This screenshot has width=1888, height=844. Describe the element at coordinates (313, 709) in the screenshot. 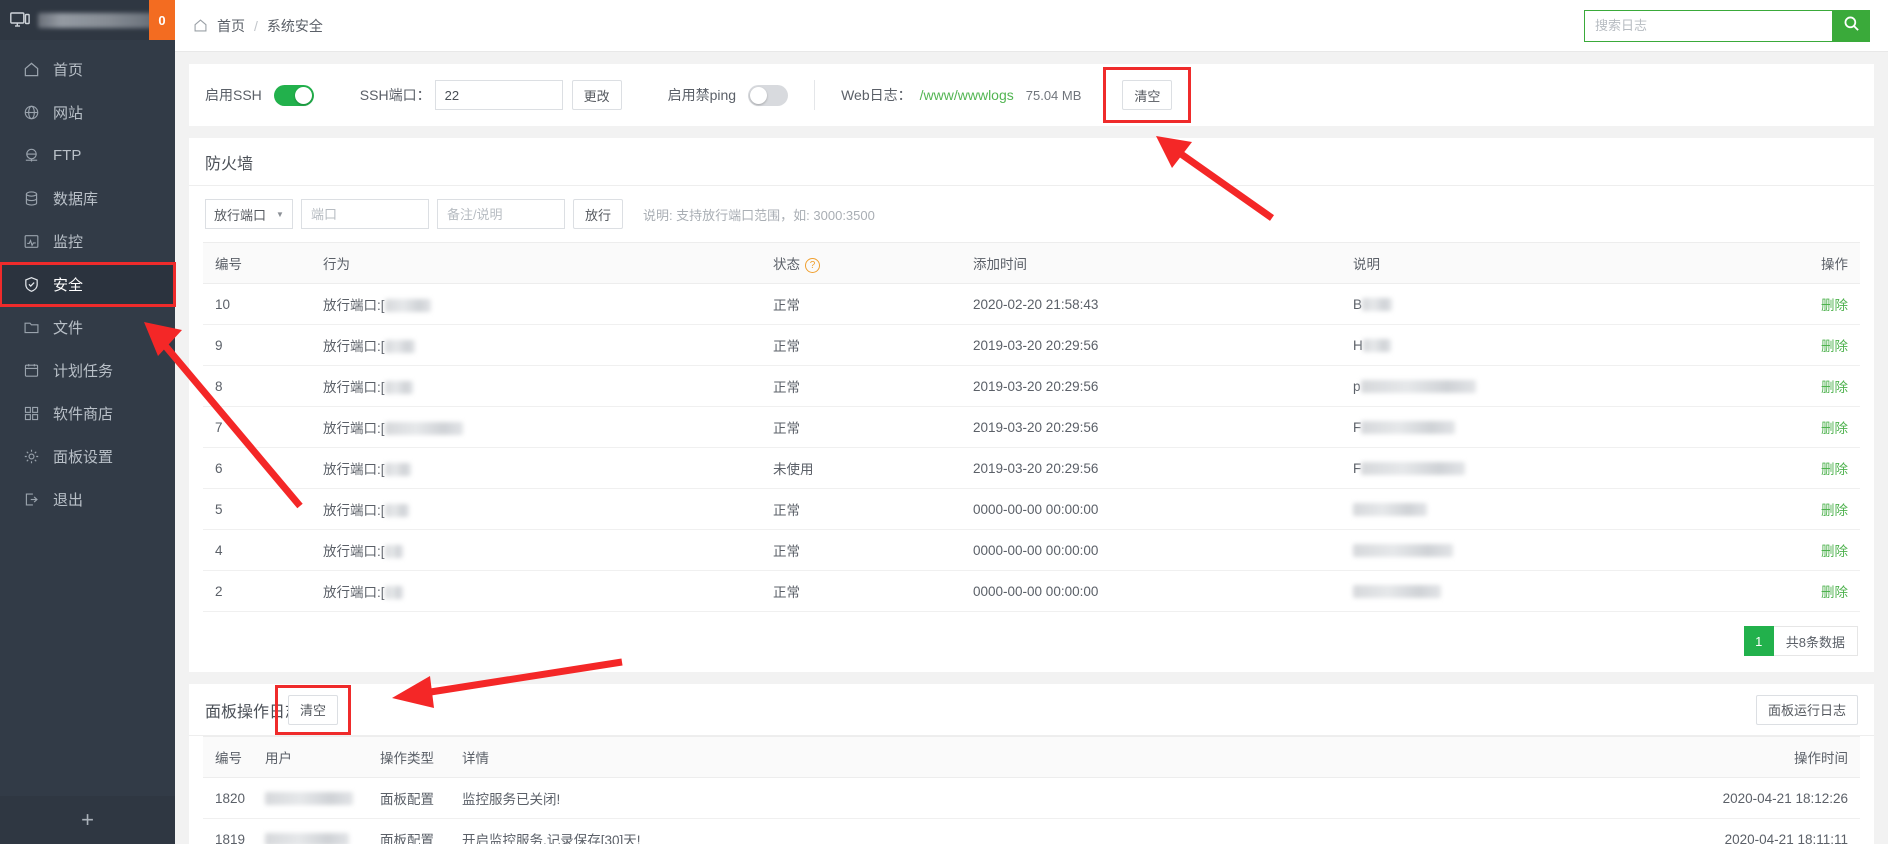

I see `panel-log-clear-button: 清空` at that location.